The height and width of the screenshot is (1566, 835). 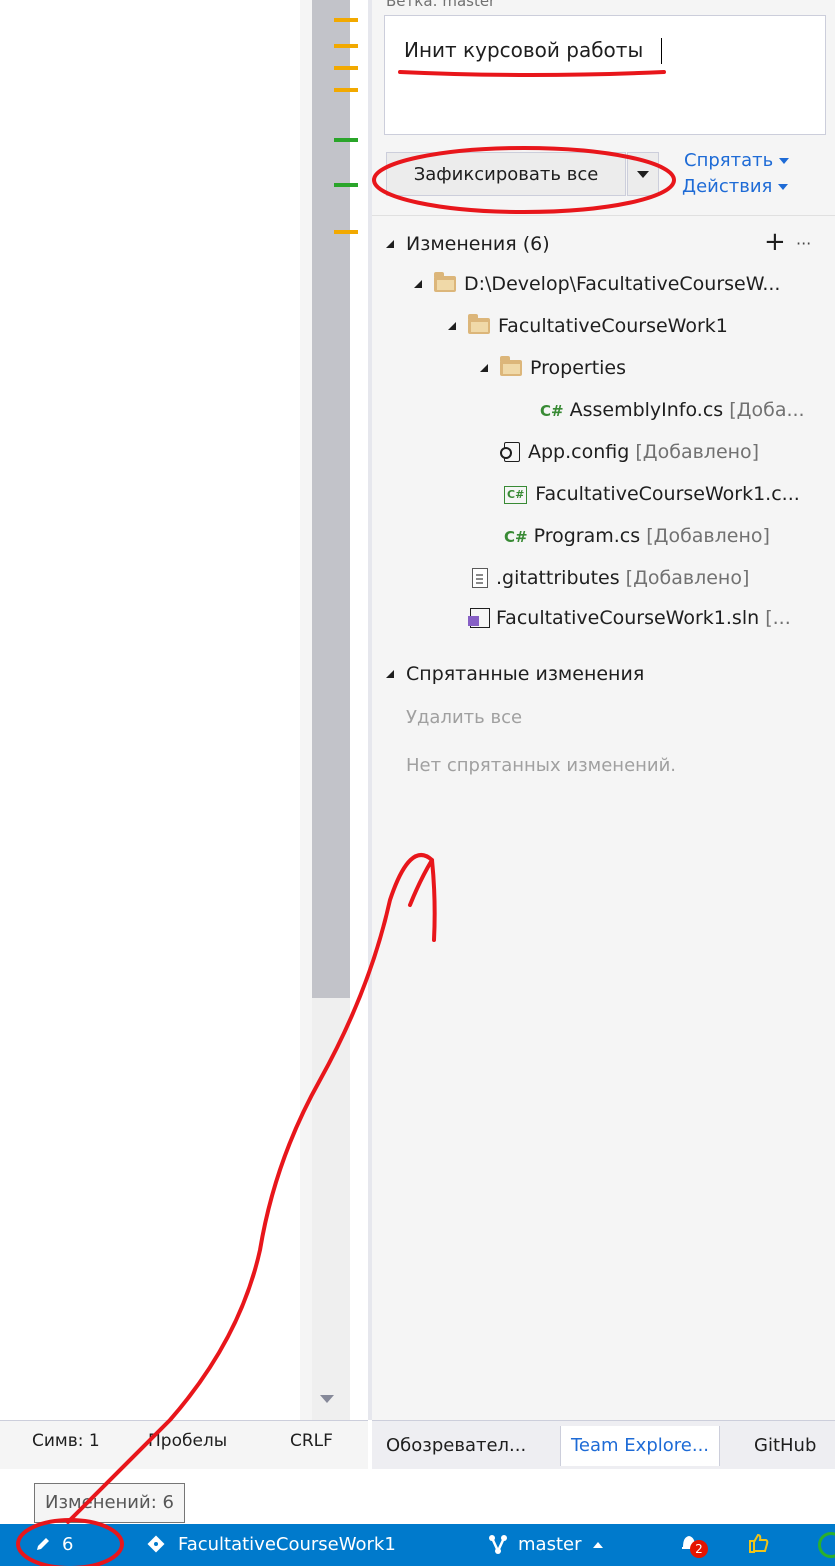 I want to click on notification-count-badge: 2, so click(x=699, y=1549).